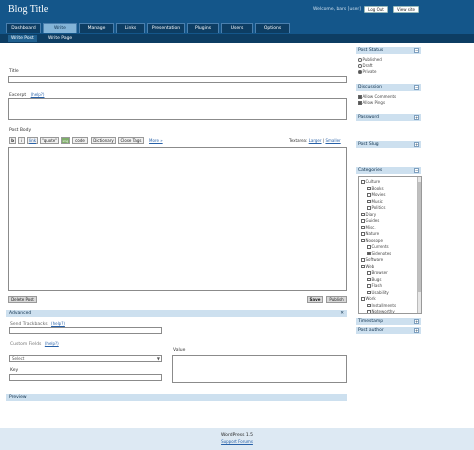 The image size is (474, 450). Describe the element at coordinates (22, 38) in the screenshot. I see `subtab-write-post: Write Post` at that location.